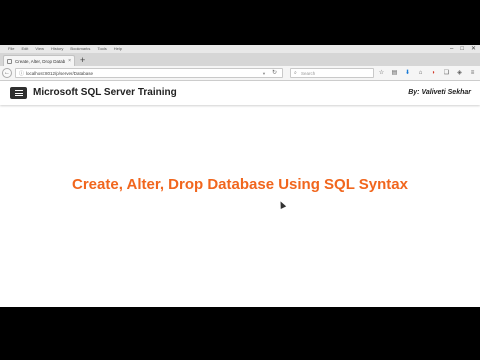 The height and width of the screenshot is (360, 480). I want to click on menu-item-history: History, so click(57, 49).